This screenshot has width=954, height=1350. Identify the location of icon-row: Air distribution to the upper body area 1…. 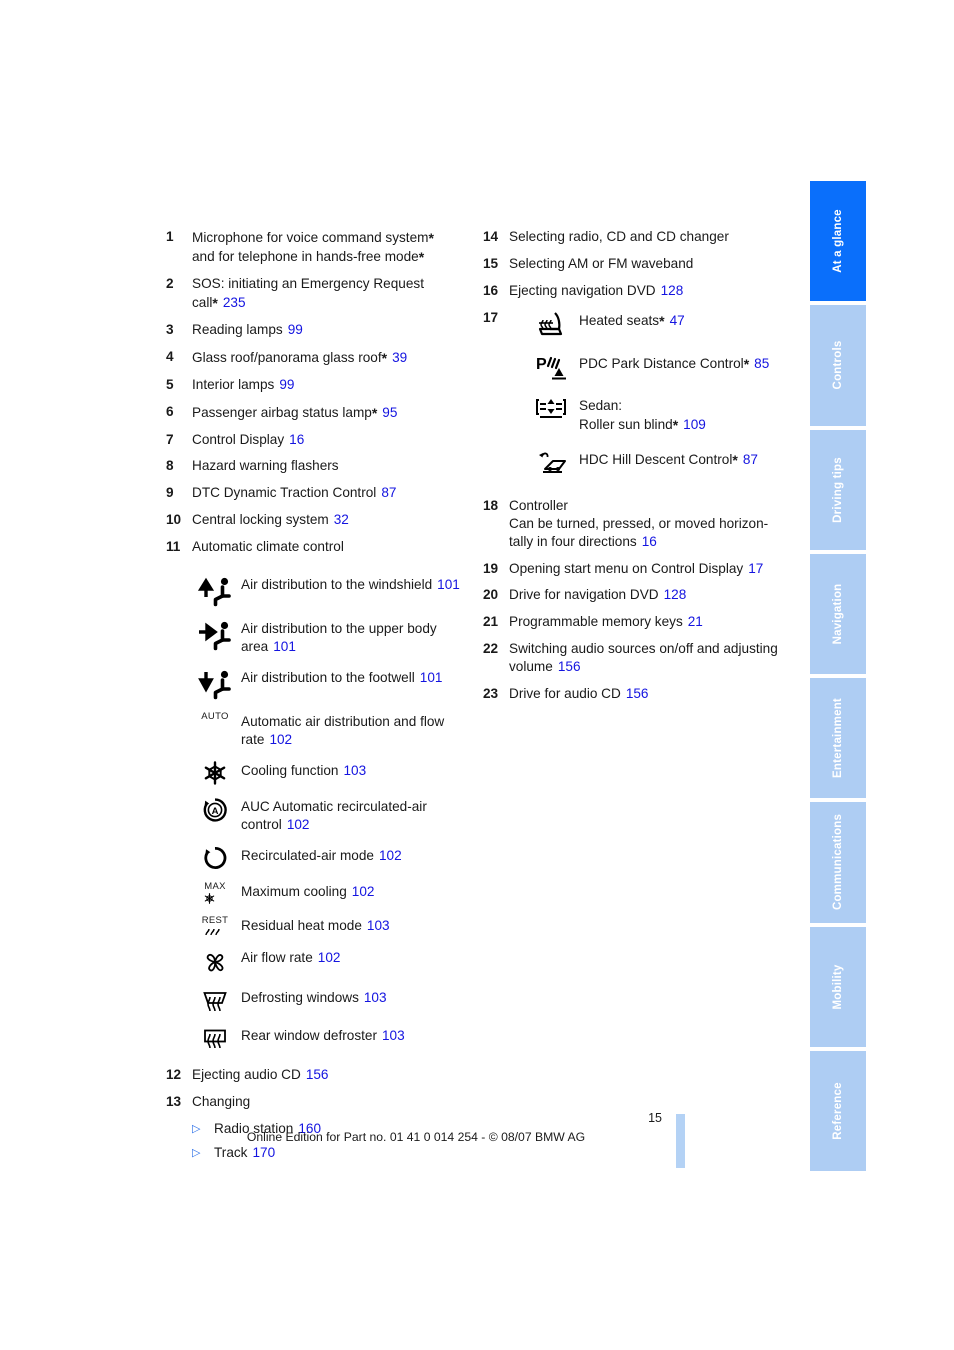
(334, 637).